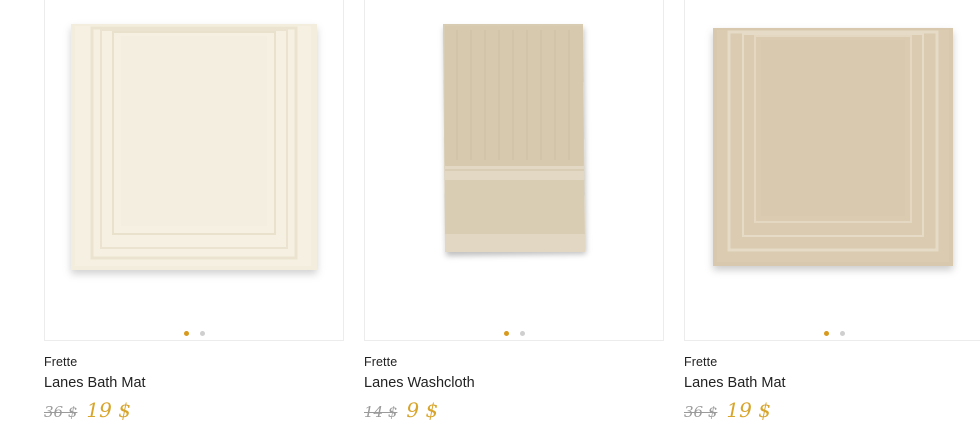 This screenshot has height=444, width=980. Describe the element at coordinates (401, 410) in the screenshot. I see `product-price: 14 $ 9 $` at that location.